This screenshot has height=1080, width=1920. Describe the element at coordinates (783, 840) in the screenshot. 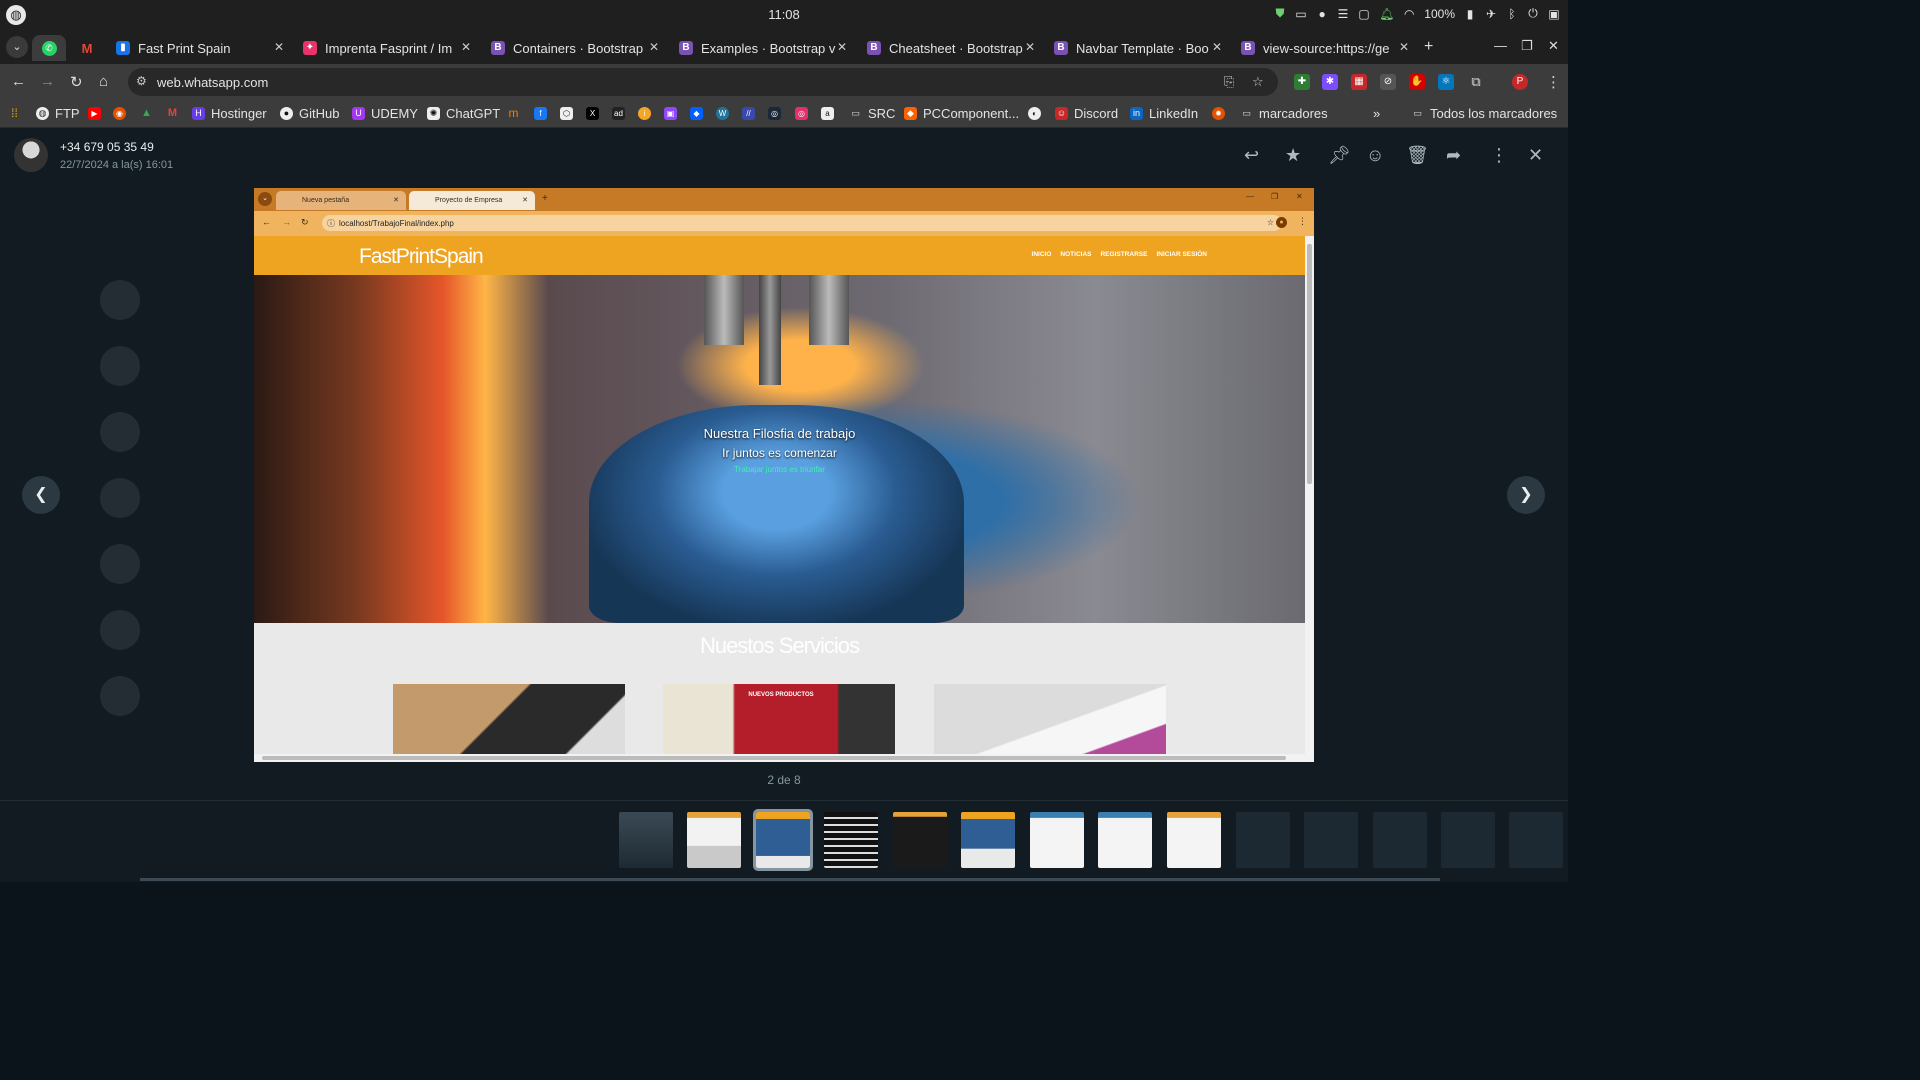

I see `media-thumbnail-active` at that location.